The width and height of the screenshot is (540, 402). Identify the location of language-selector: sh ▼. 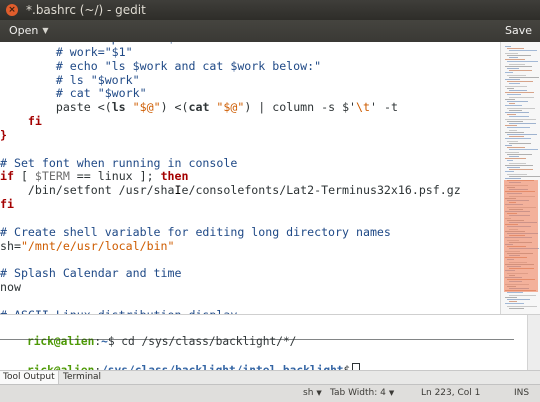
(312, 393).